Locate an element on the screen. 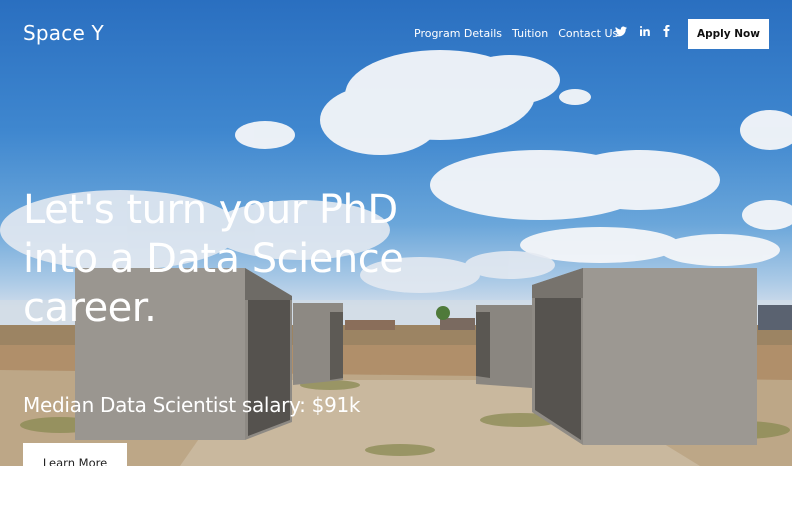 The width and height of the screenshot is (792, 522). apply-now-button: Apply Now is located at coordinates (728, 34).